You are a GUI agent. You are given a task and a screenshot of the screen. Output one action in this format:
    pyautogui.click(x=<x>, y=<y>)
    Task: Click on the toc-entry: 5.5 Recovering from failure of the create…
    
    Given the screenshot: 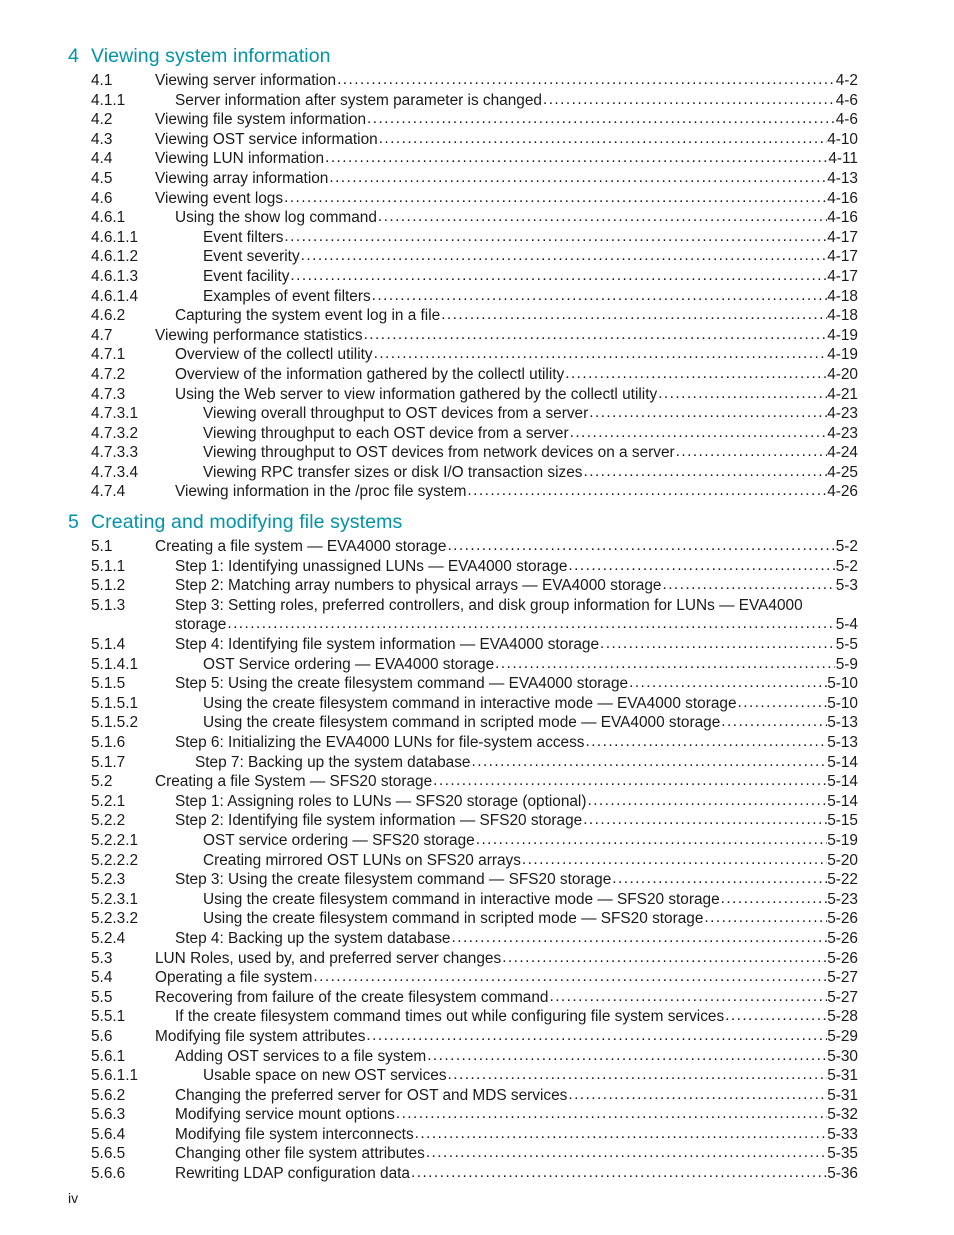 What is the action you would take?
    pyautogui.click(x=463, y=998)
    